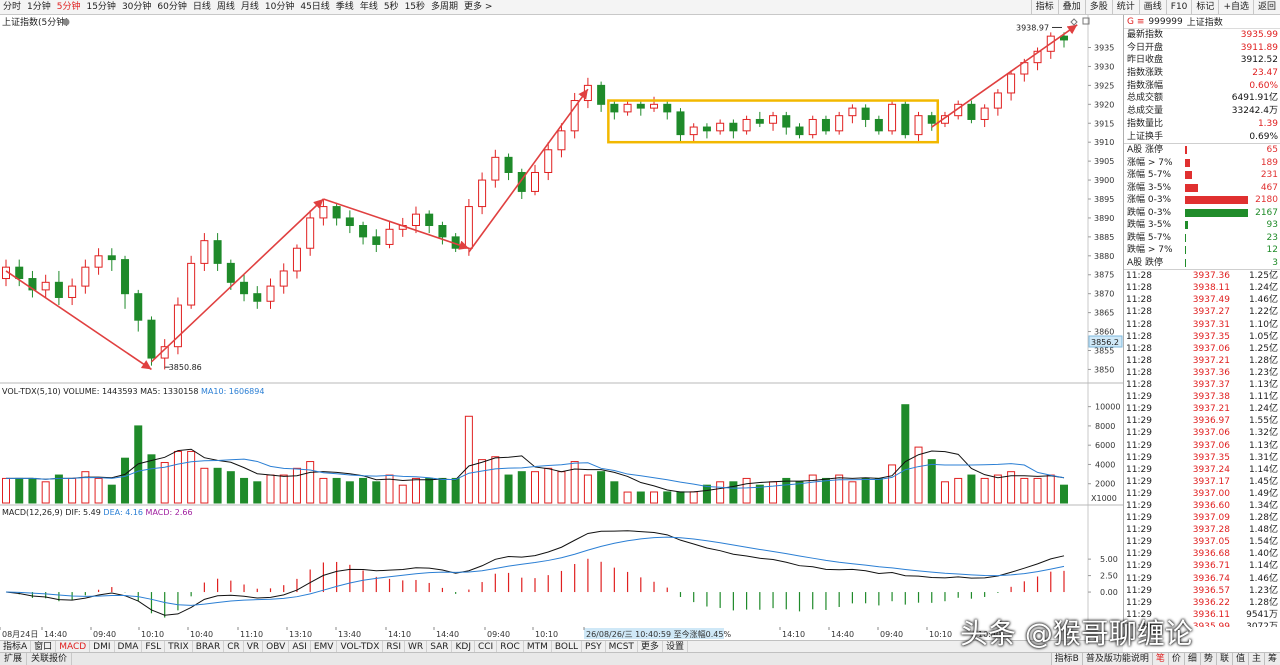 The image size is (1280, 665). I want to click on period-tab-8: 月线, so click(250, 7).